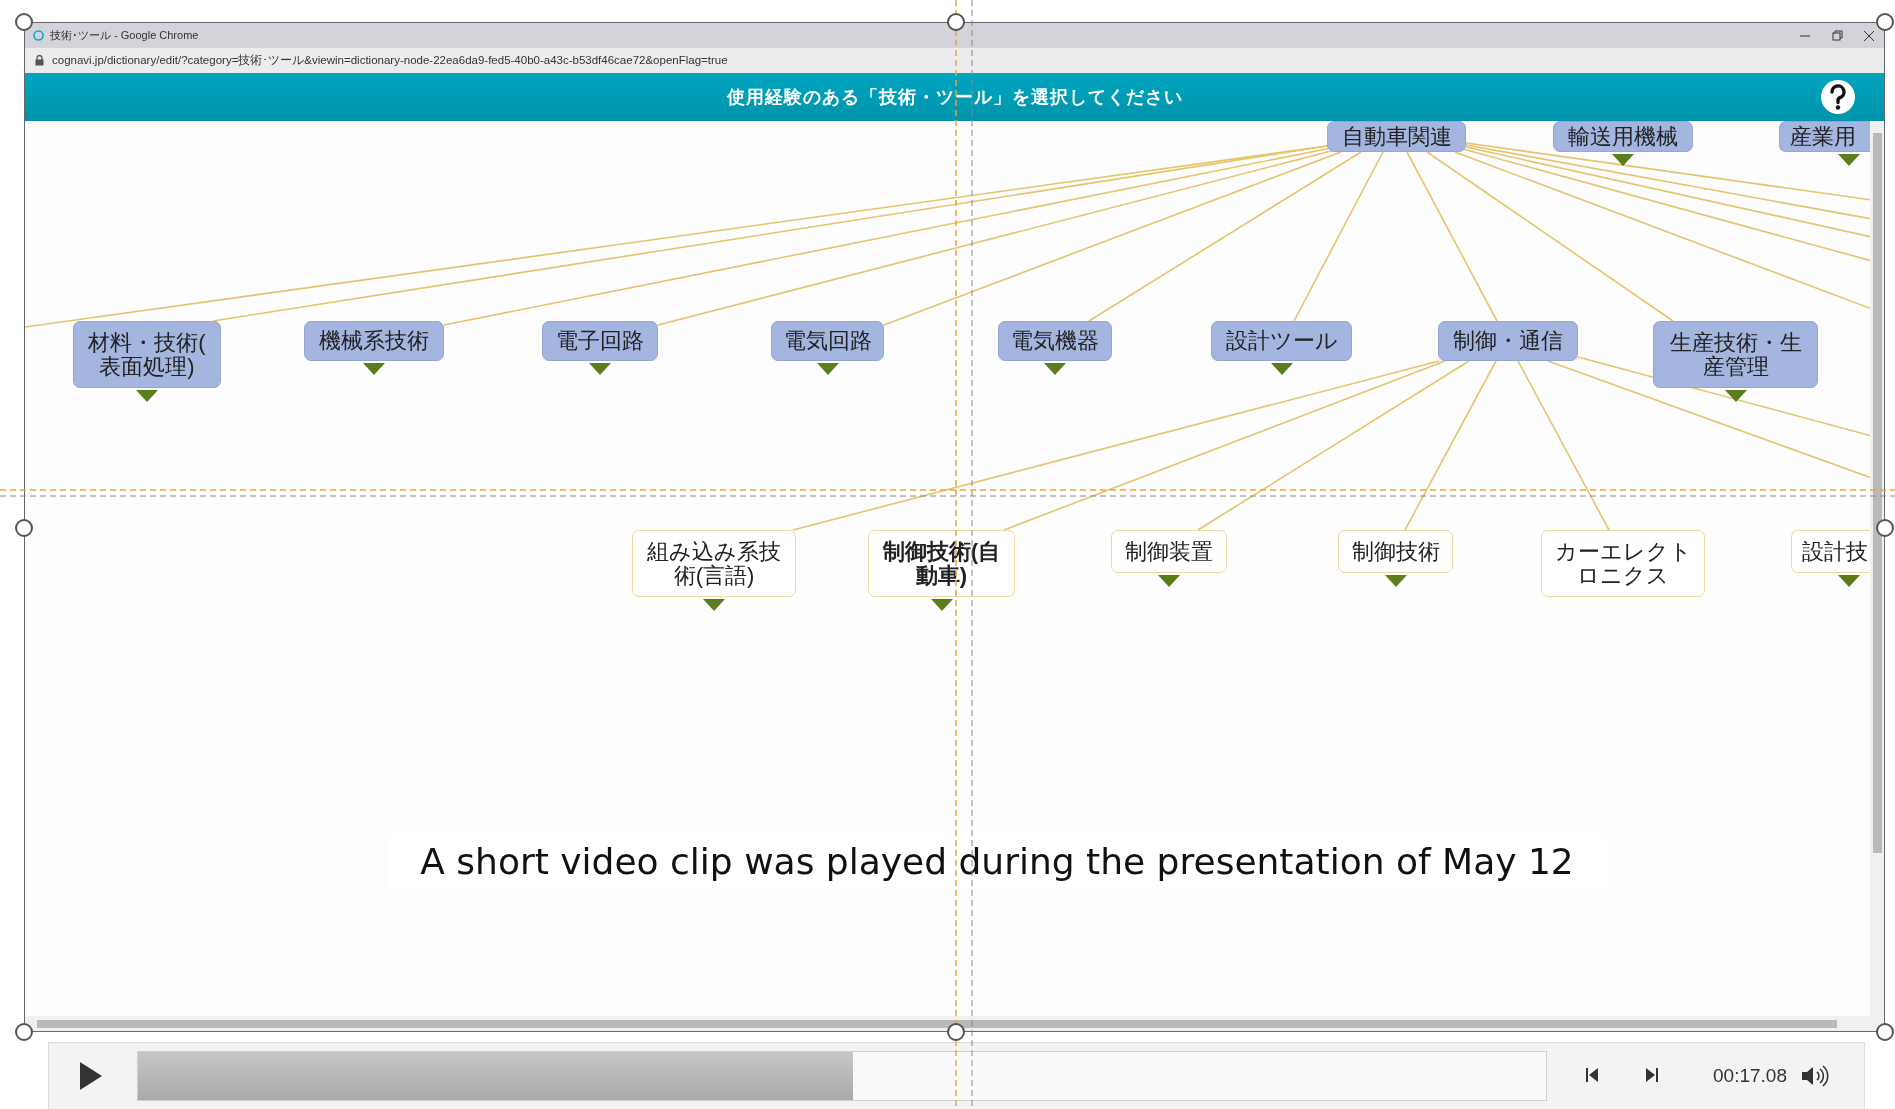 This screenshot has height=1109, width=1895. I want to click on category-node: 輸送用機械, so click(1623, 136).